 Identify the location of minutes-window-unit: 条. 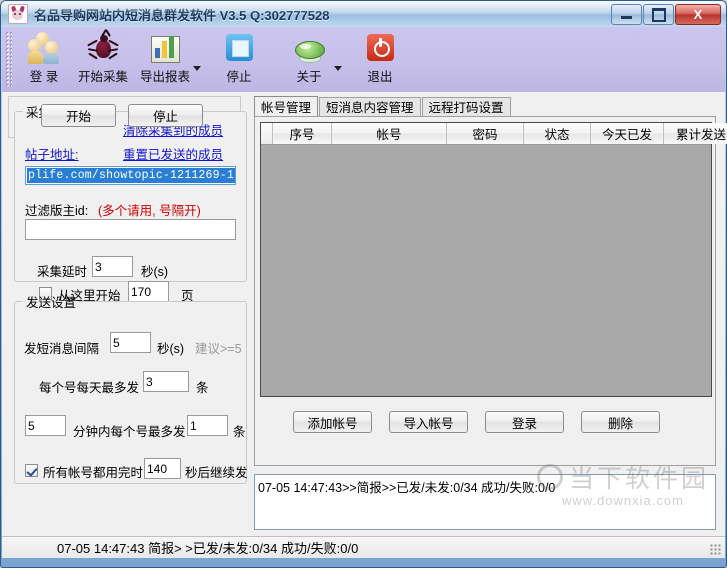
(239, 432).